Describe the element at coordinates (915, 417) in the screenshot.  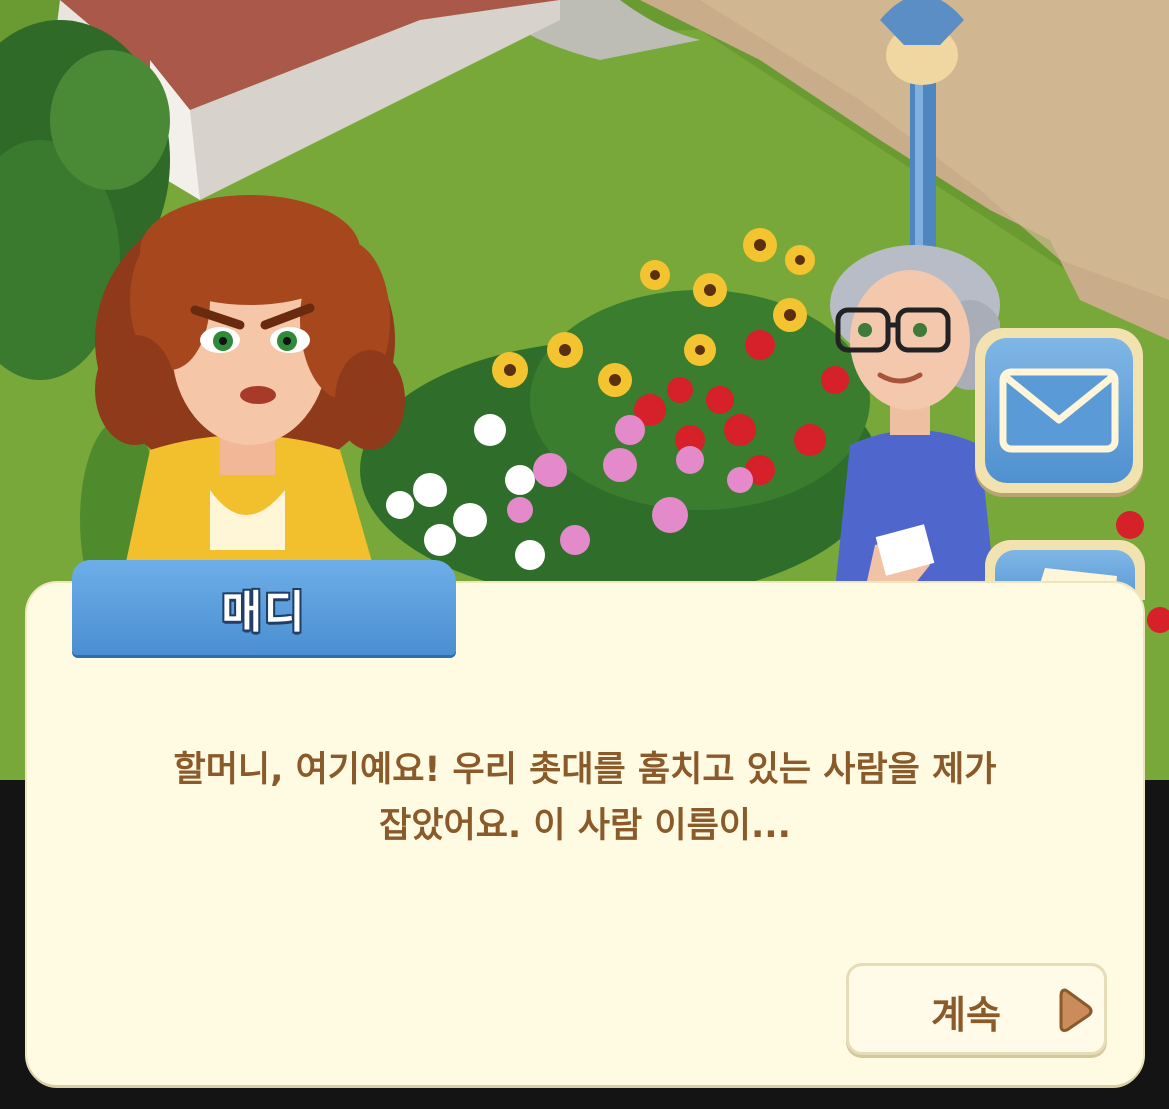
I see `grandma-character` at that location.